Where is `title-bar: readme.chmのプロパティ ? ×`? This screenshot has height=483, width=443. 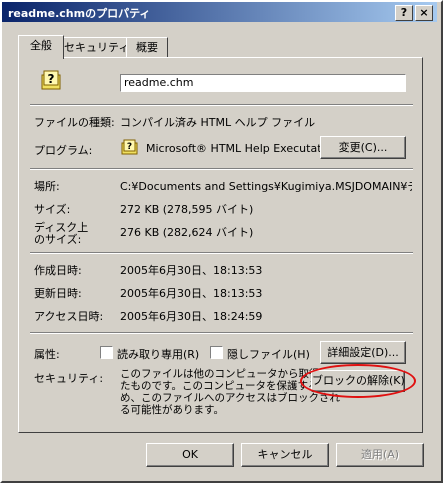 title-bar: readme.chmのプロパティ ? × is located at coordinates (219, 12).